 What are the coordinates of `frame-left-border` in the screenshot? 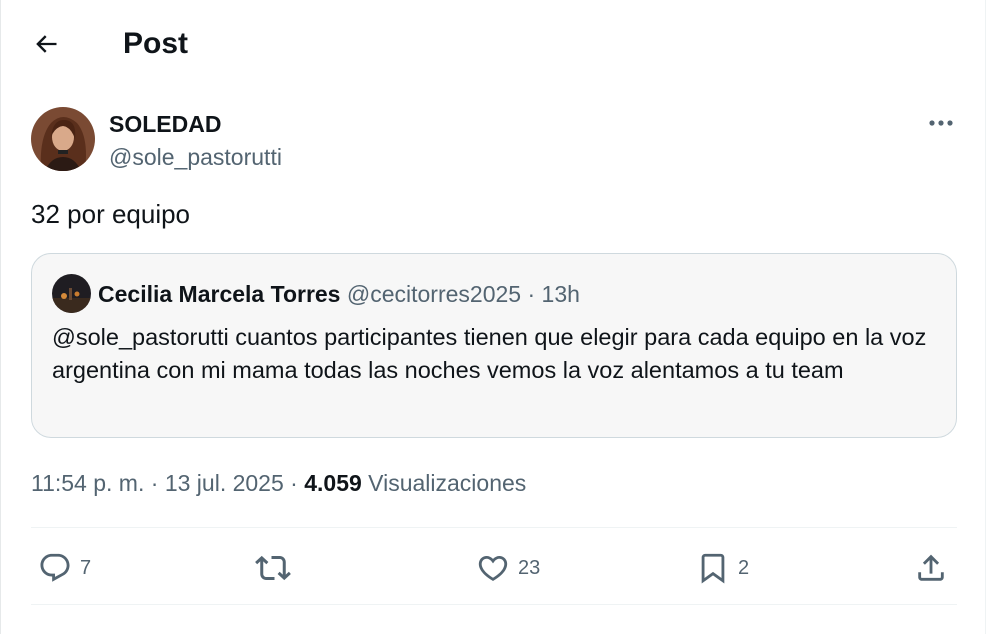 It's located at (0, 317).